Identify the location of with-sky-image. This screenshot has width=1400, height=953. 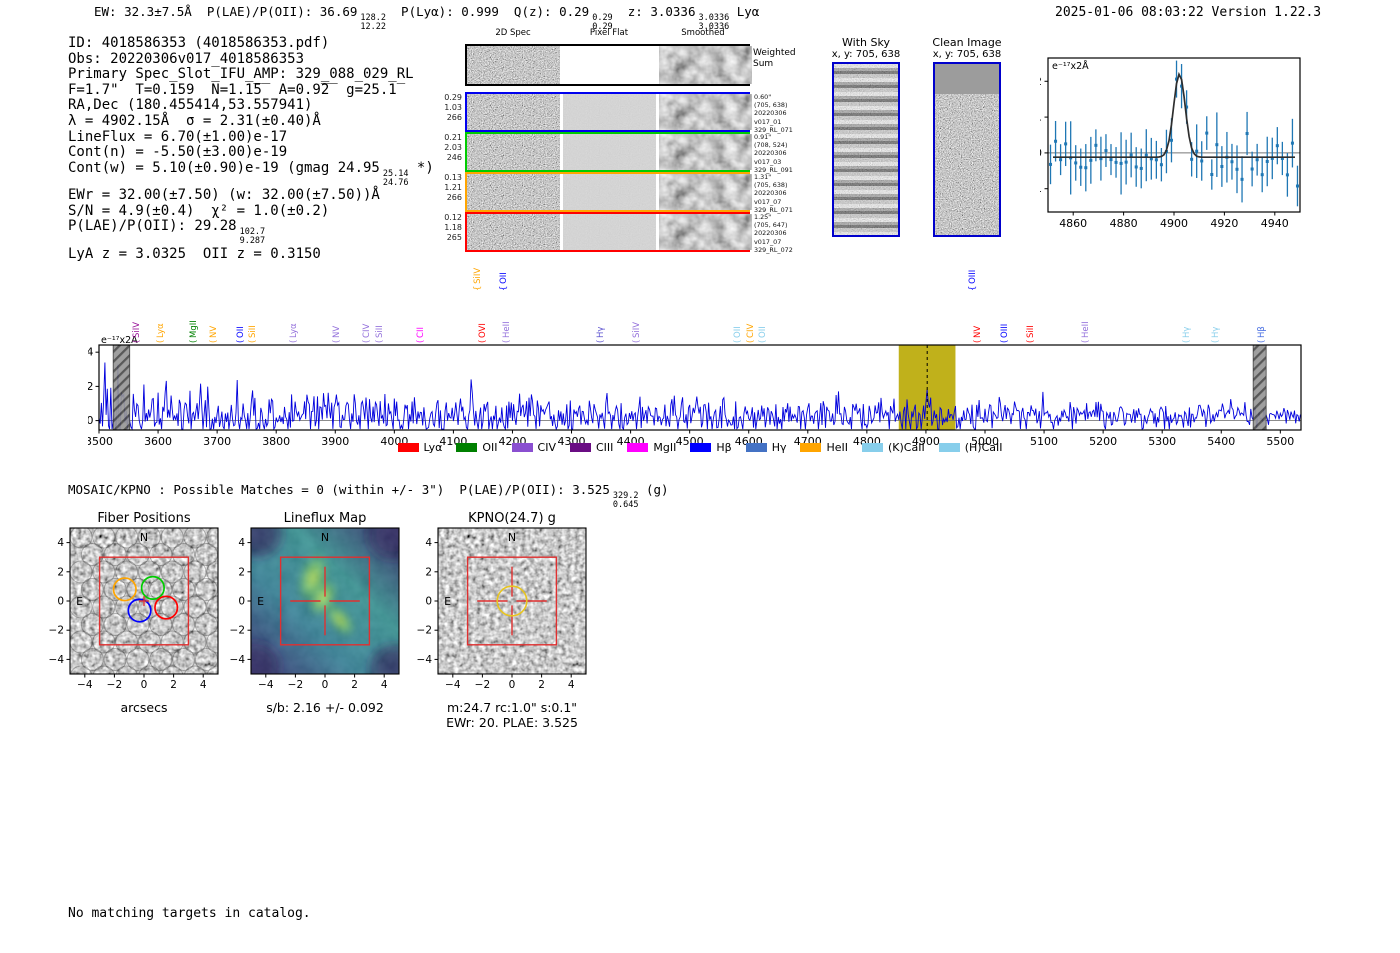
(866, 149).